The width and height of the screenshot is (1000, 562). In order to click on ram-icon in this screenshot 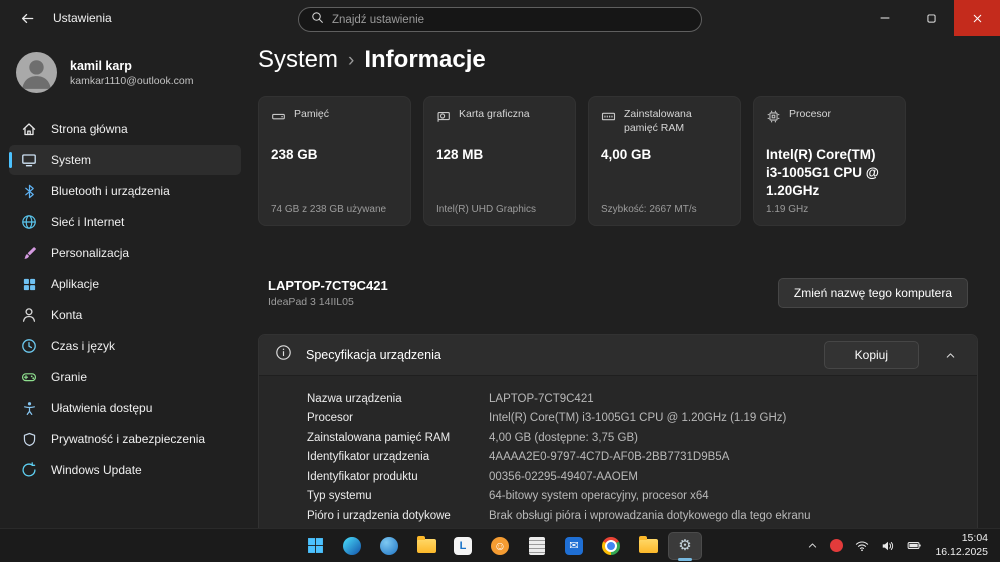, I will do `click(608, 119)`.